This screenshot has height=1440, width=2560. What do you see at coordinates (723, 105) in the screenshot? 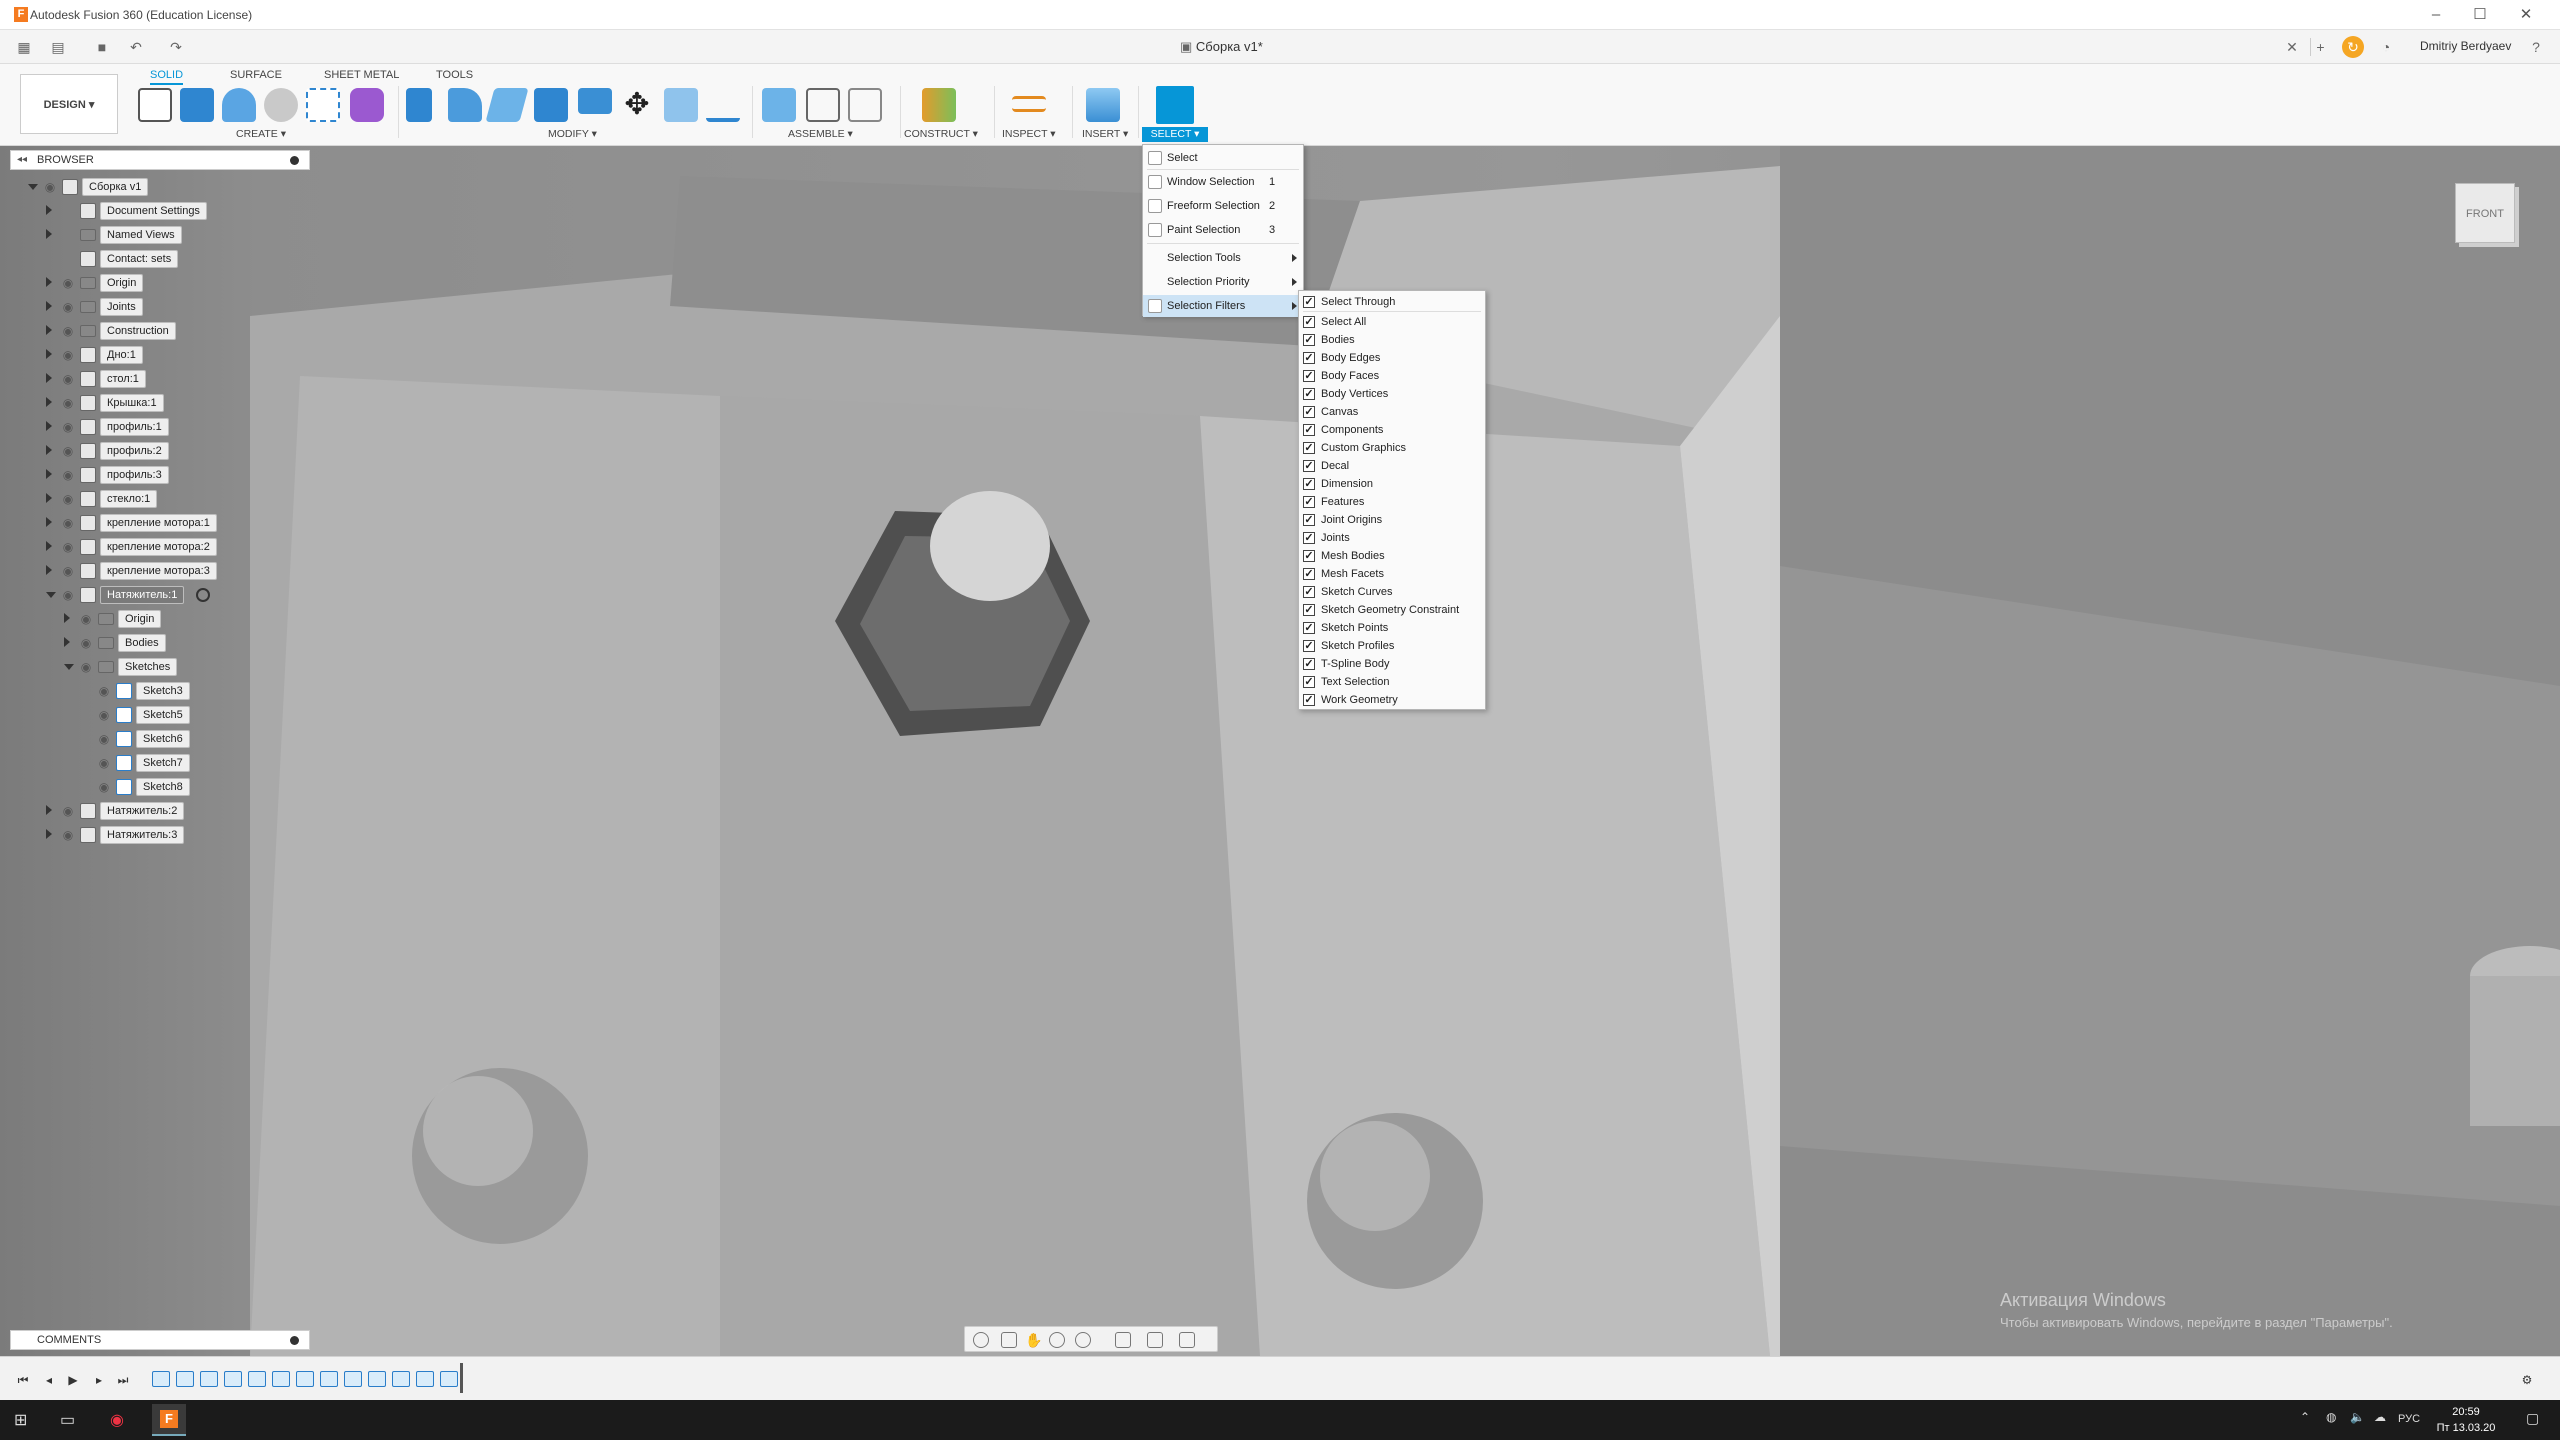
I see `align-icon` at bounding box center [723, 105].